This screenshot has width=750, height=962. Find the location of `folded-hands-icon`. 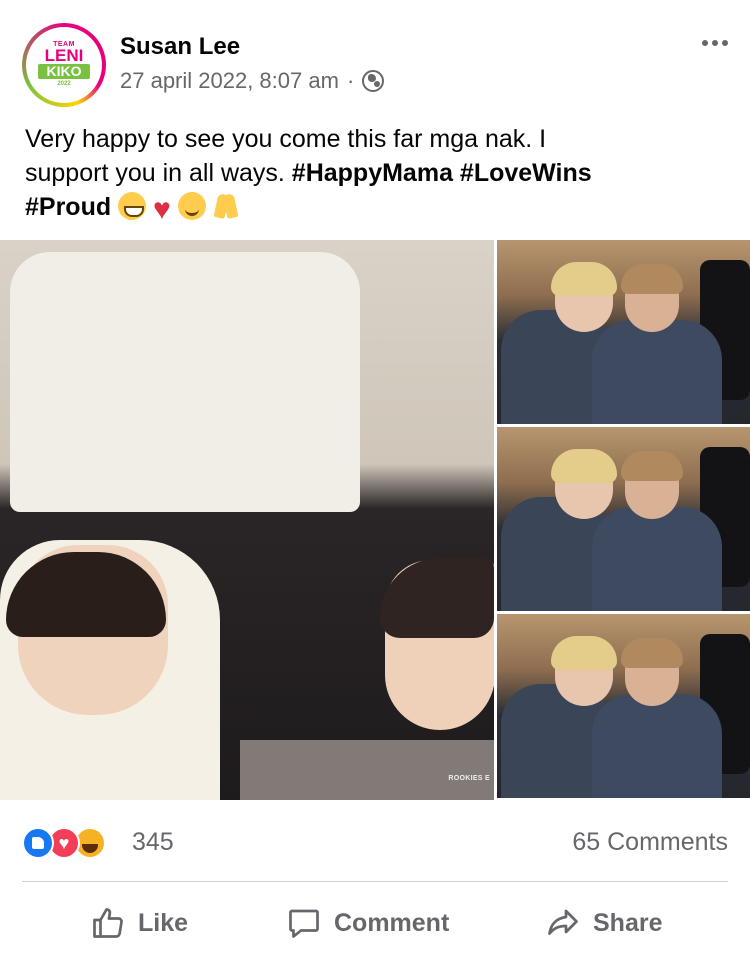

folded-hands-icon is located at coordinates (226, 206).